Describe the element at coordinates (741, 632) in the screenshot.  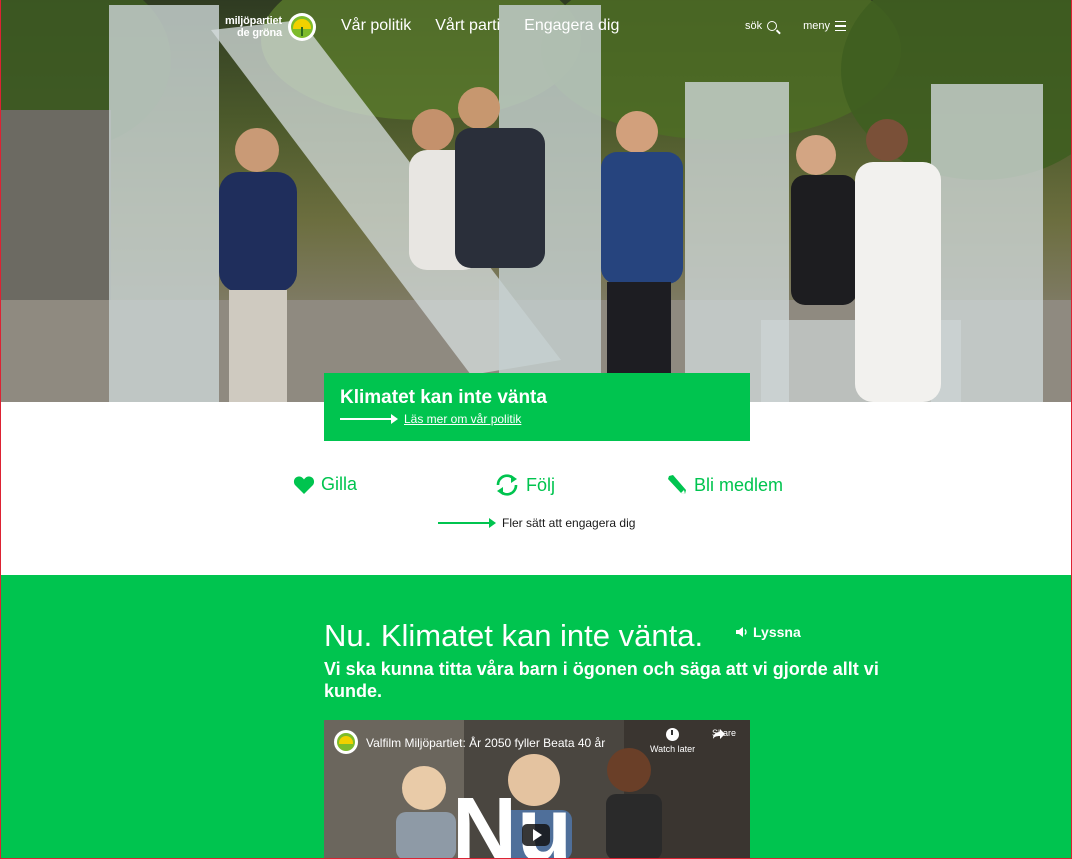
I see `speaker-icon` at that location.